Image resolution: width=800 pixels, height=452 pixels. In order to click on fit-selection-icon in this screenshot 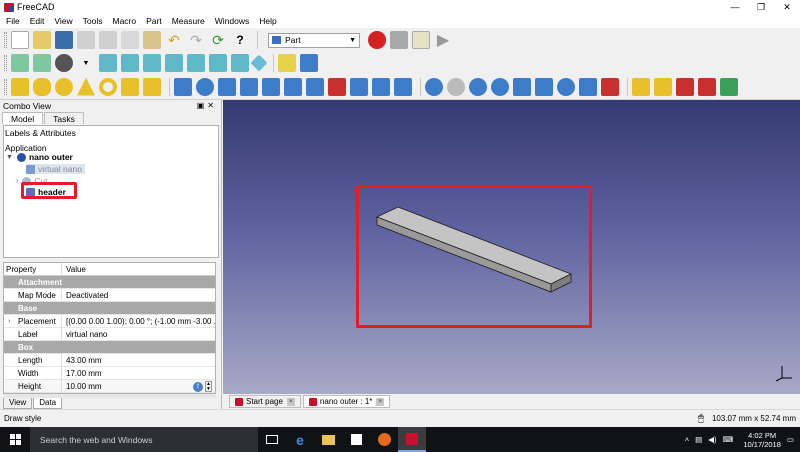, I will do `click(42, 63)`.